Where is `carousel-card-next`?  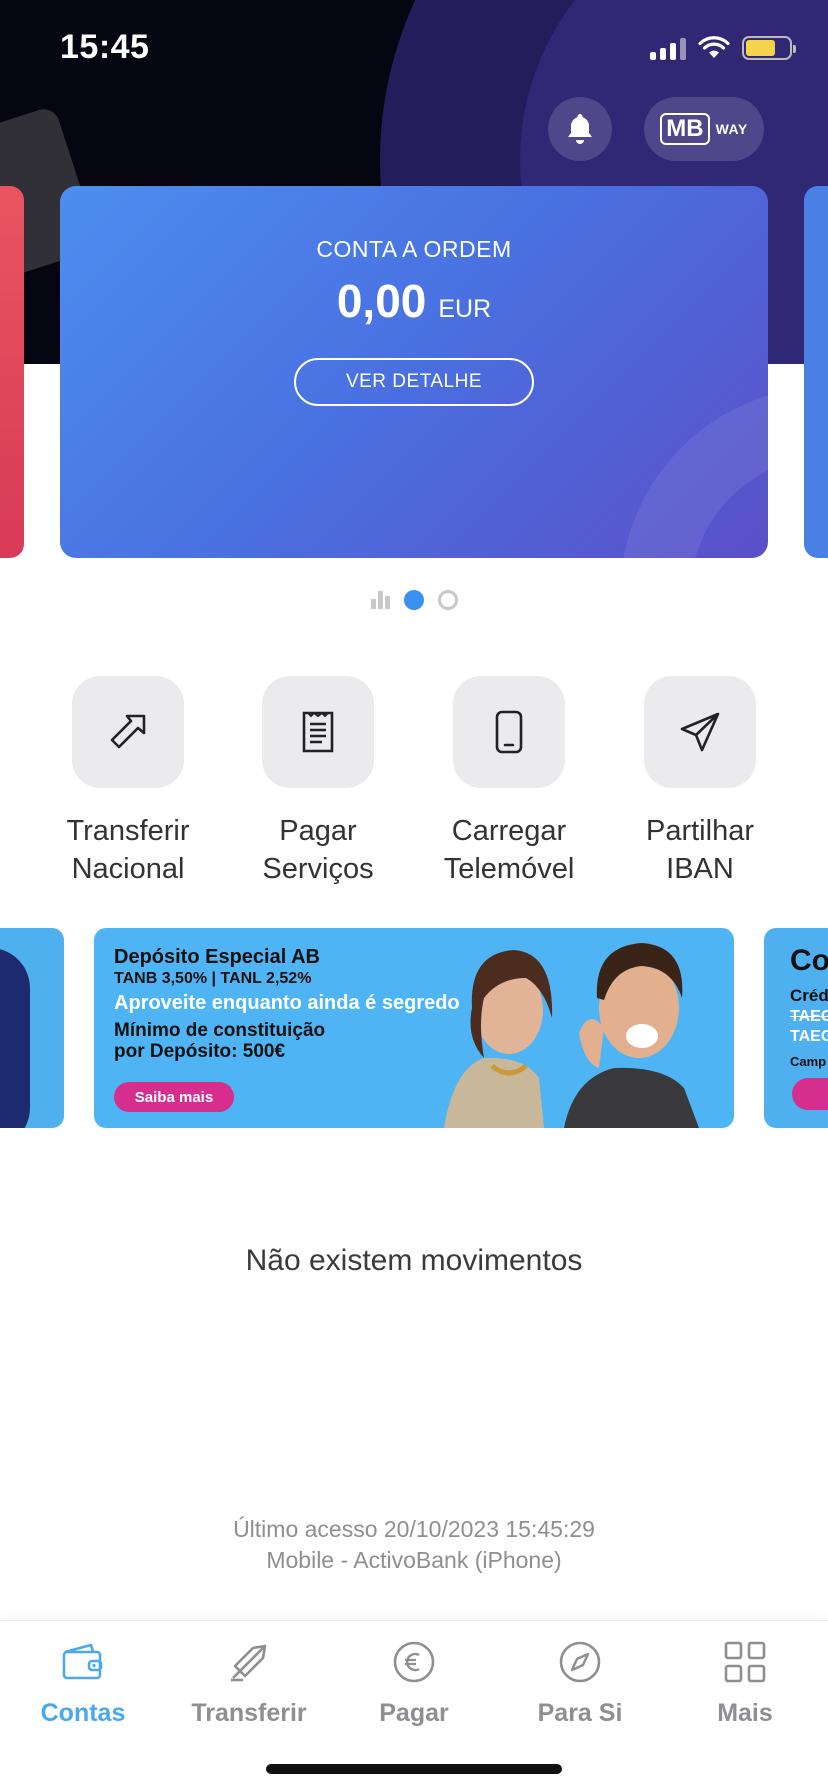
carousel-card-next is located at coordinates (816, 372).